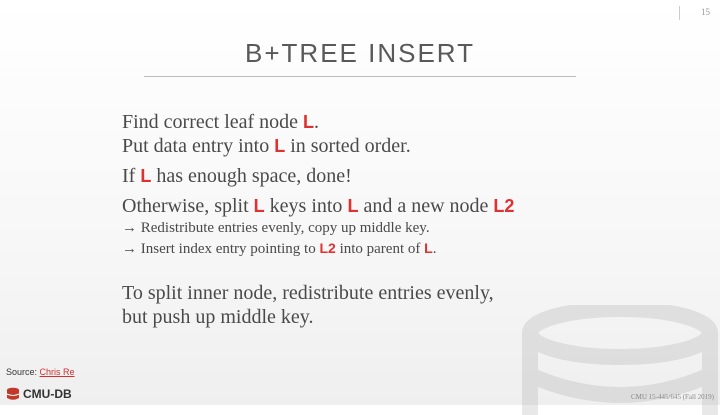 This screenshot has height=415, width=720. I want to click on bullet-enough-space: If L has enough space, done!, so click(382, 176).